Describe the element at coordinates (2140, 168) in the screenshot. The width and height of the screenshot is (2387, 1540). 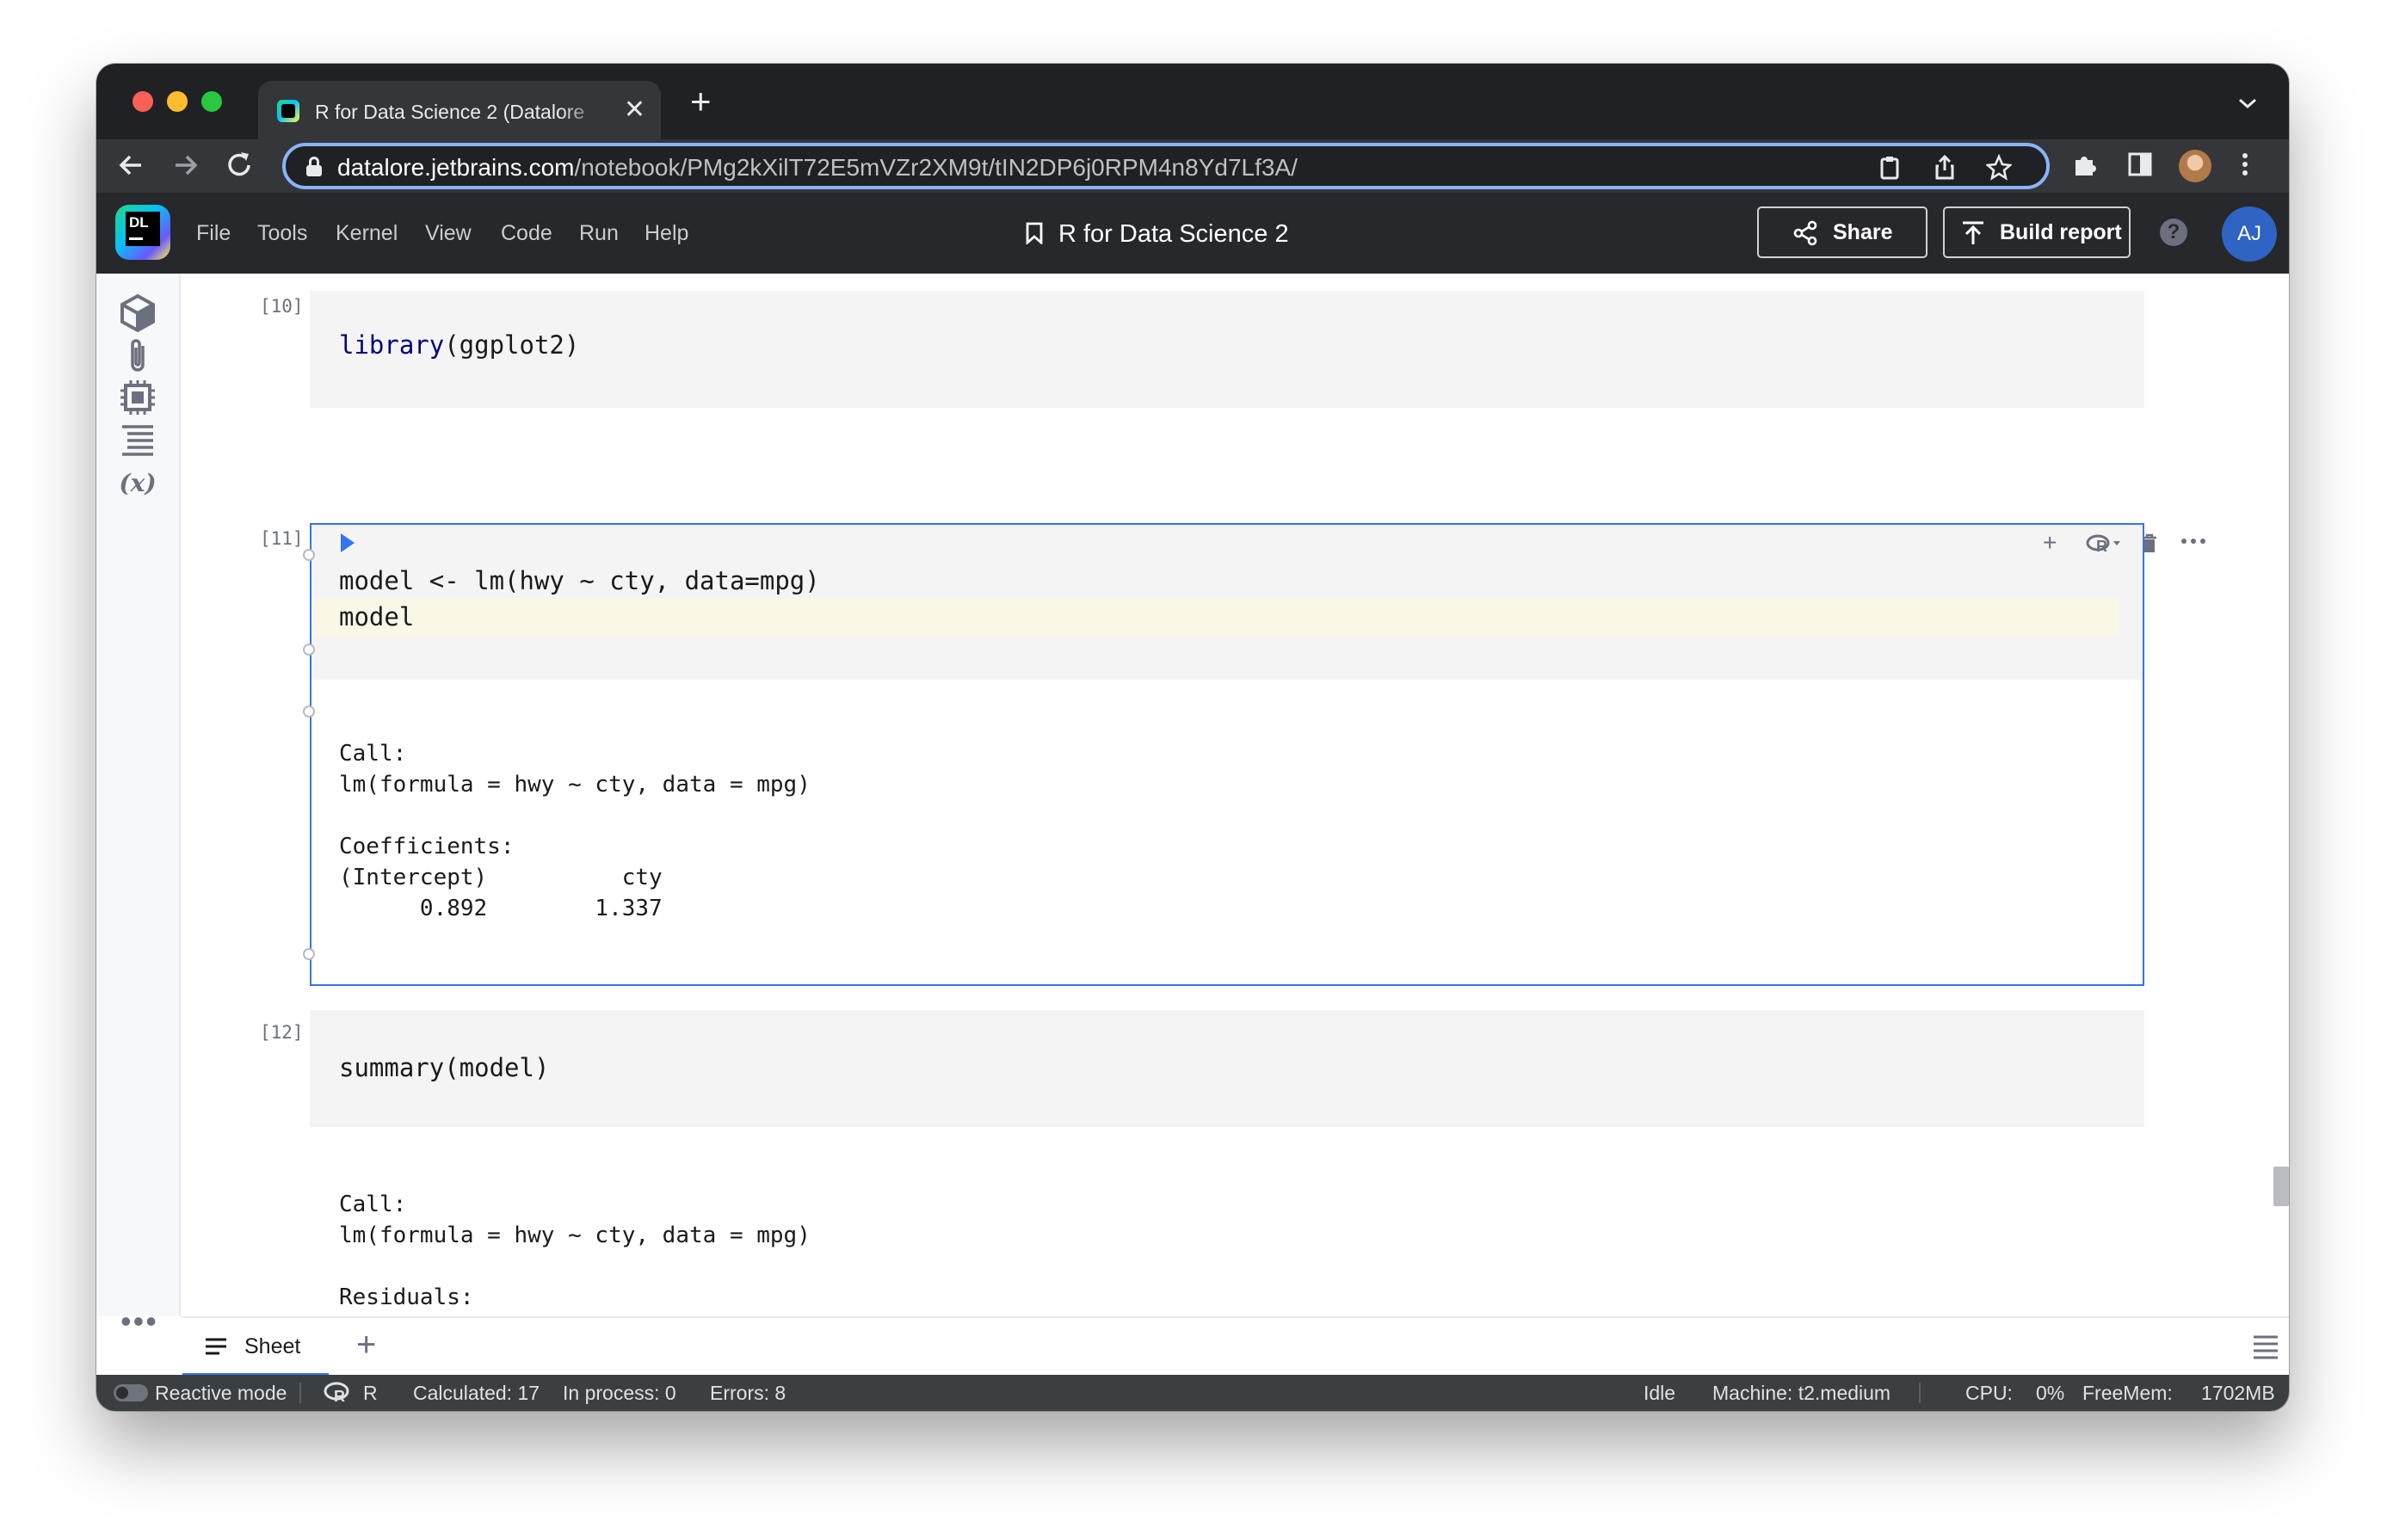
I see `side-panel-icon` at that location.